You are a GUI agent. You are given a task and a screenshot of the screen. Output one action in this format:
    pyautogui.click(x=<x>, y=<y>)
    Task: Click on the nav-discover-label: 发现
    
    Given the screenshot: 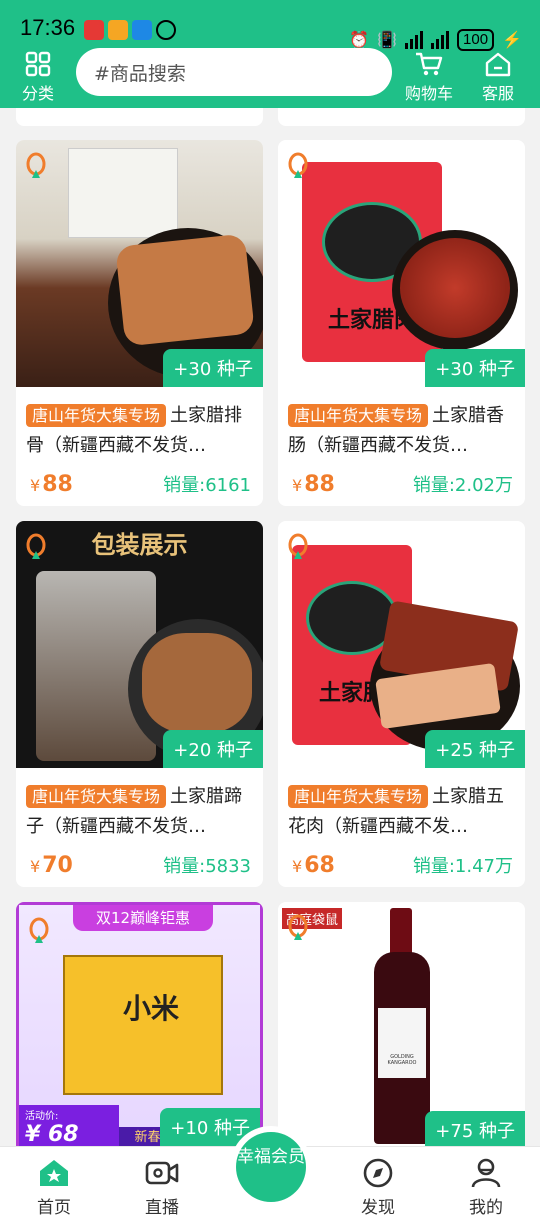 What is the action you would take?
    pyautogui.click(x=378, y=1208)
    